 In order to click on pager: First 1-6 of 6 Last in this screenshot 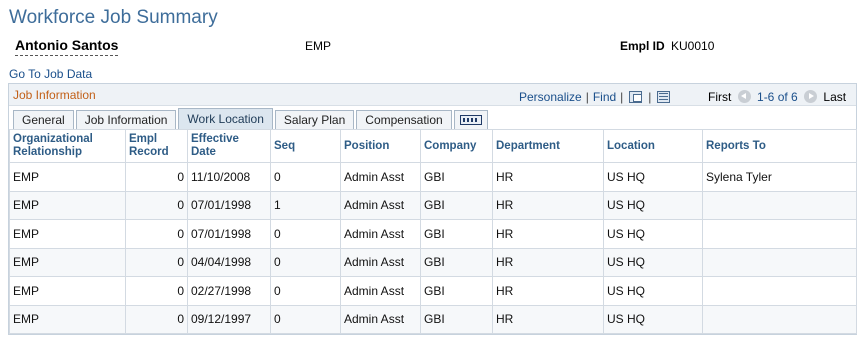, I will do `click(777, 97)`.